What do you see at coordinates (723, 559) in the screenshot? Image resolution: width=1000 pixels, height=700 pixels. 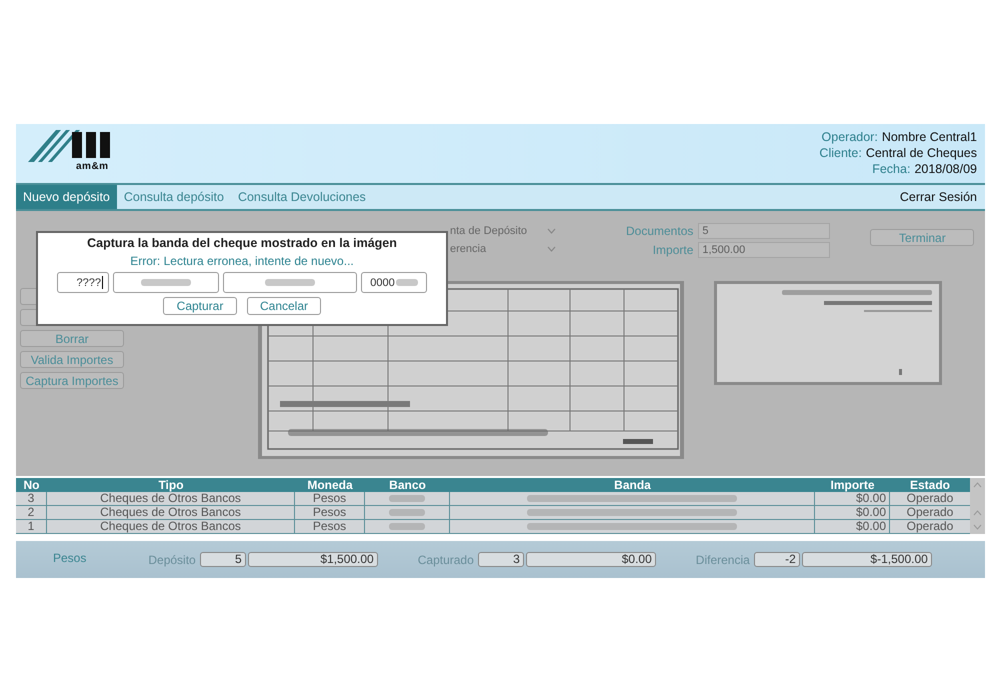 I see `total-label: Diferencia` at bounding box center [723, 559].